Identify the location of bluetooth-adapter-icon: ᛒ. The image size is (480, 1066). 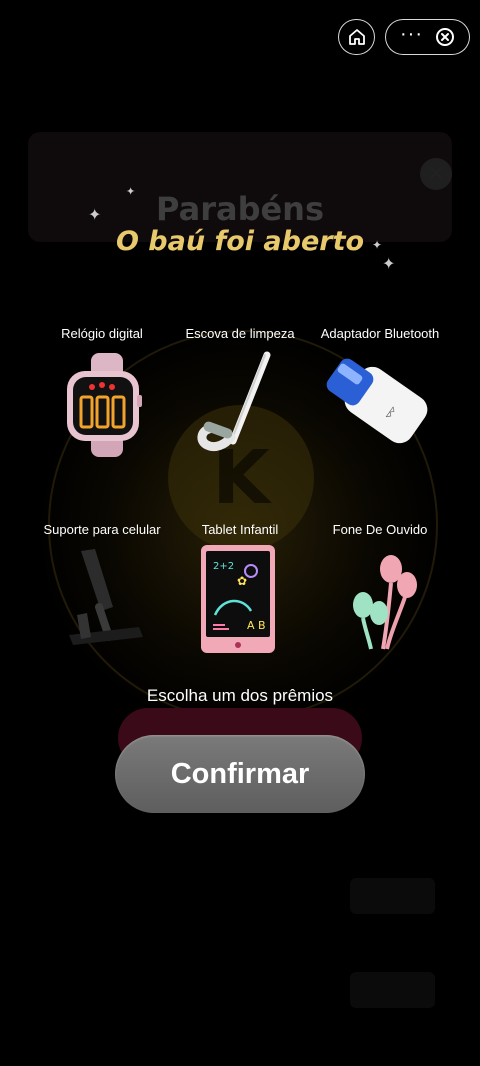
(380, 404).